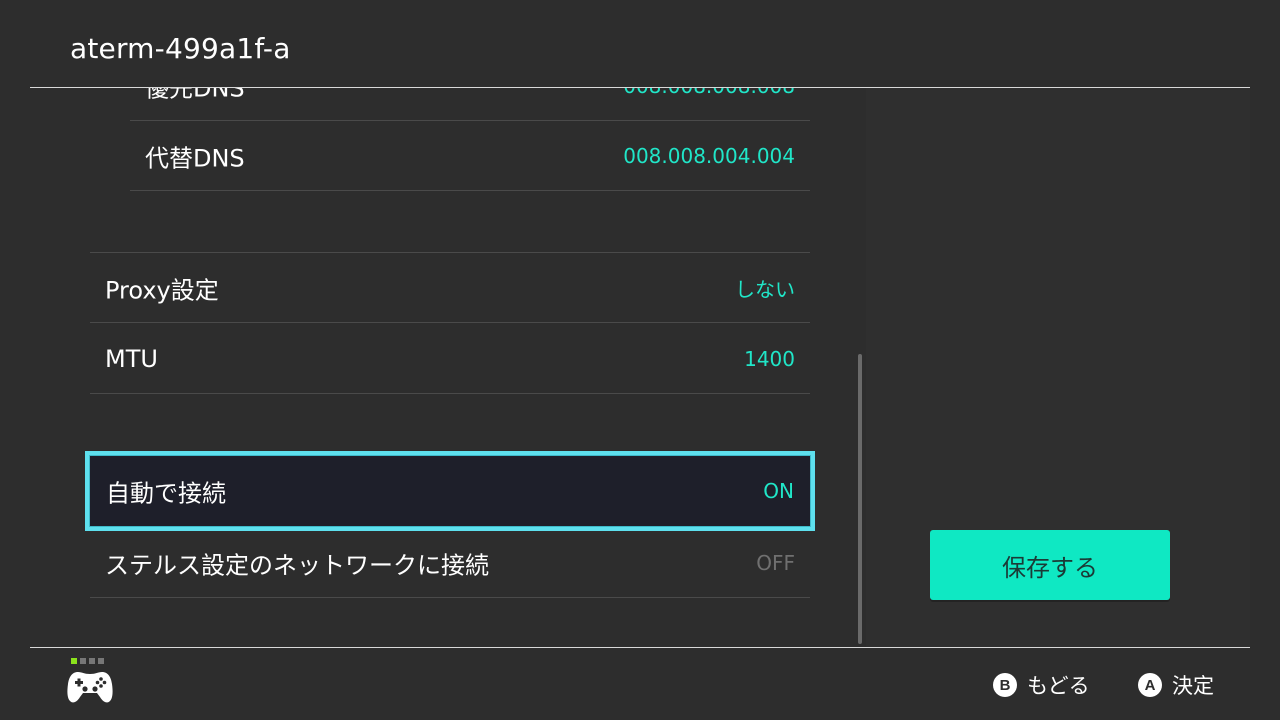 This screenshot has width=1280, height=720. Describe the element at coordinates (769, 358) in the screenshot. I see `mtu-value: 1400` at that location.